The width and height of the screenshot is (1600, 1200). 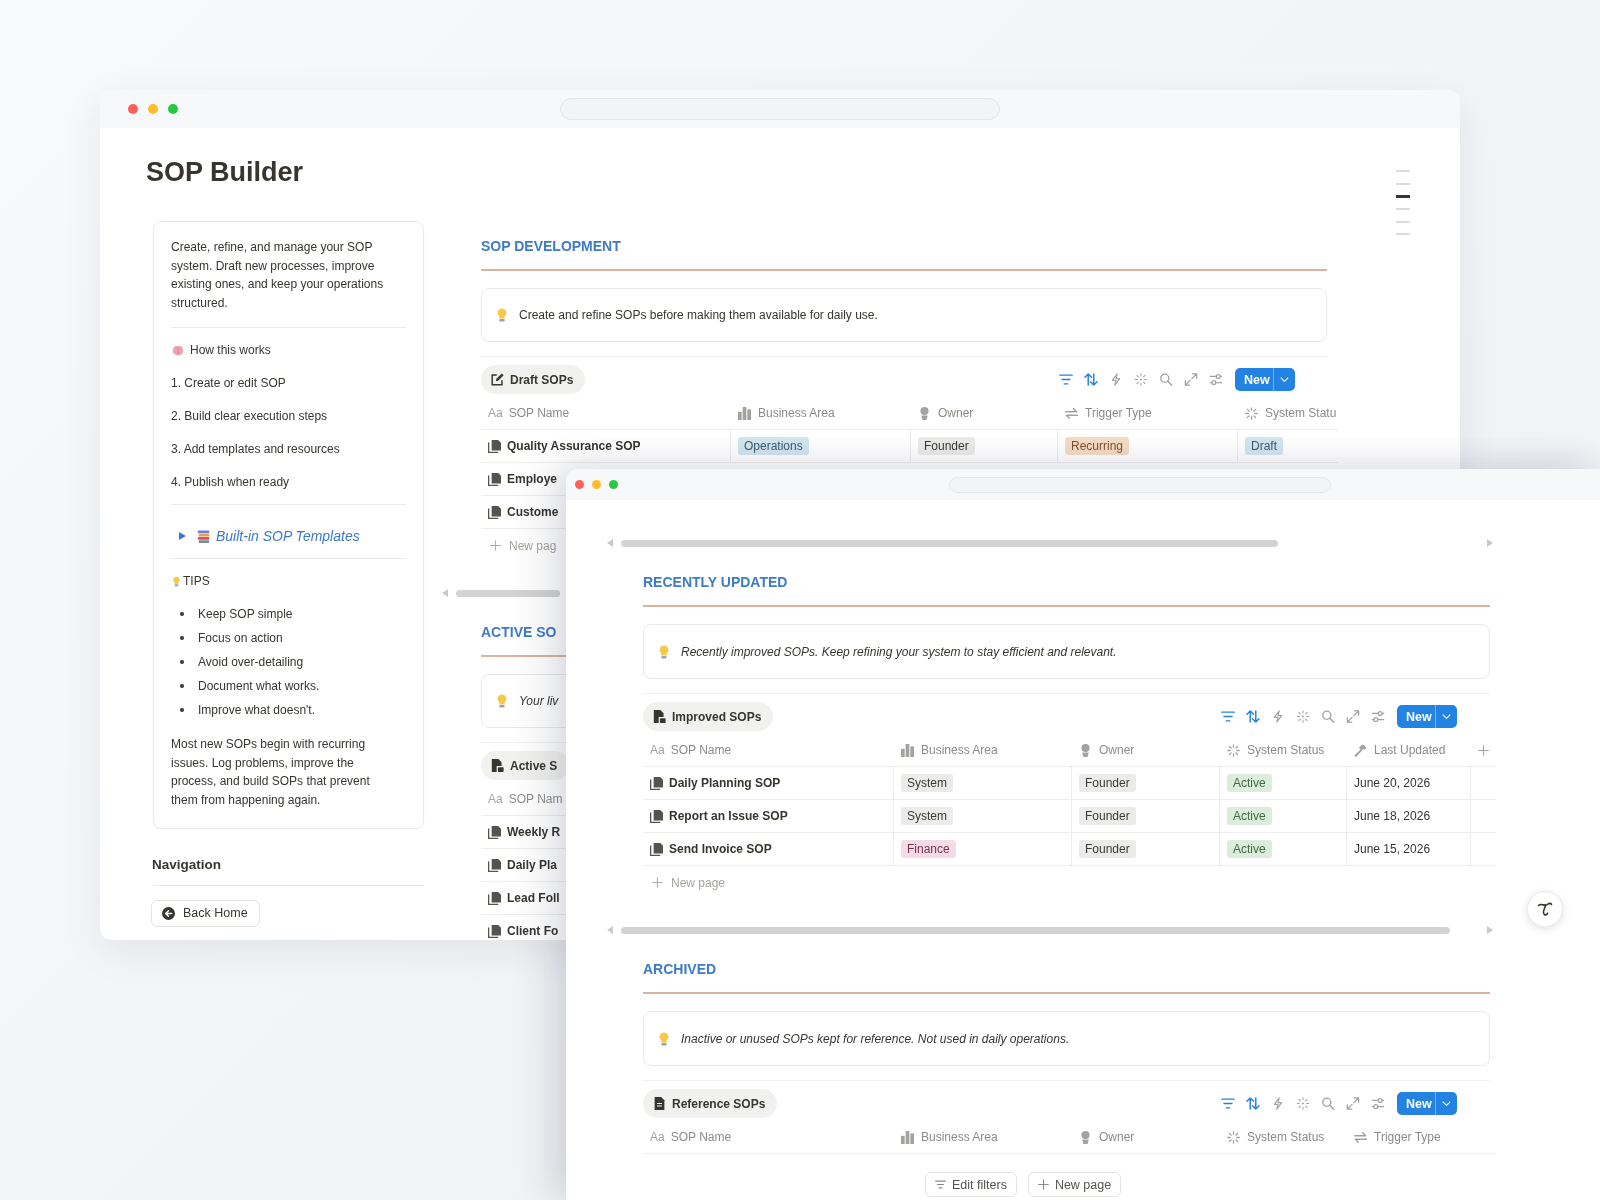 I want to click on sop-name: Custome, so click(x=533, y=512).